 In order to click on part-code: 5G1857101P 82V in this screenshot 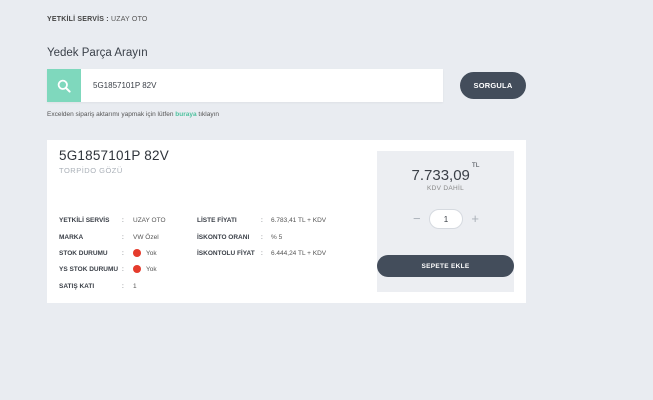, I will do `click(114, 155)`.